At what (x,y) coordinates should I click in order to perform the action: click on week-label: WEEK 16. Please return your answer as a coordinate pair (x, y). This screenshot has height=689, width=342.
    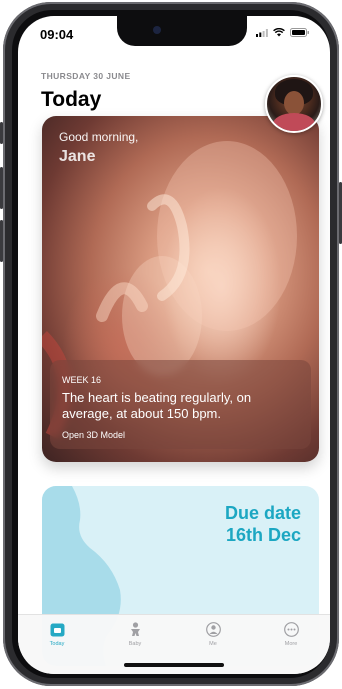
    Looking at the image, I should click on (82, 380).